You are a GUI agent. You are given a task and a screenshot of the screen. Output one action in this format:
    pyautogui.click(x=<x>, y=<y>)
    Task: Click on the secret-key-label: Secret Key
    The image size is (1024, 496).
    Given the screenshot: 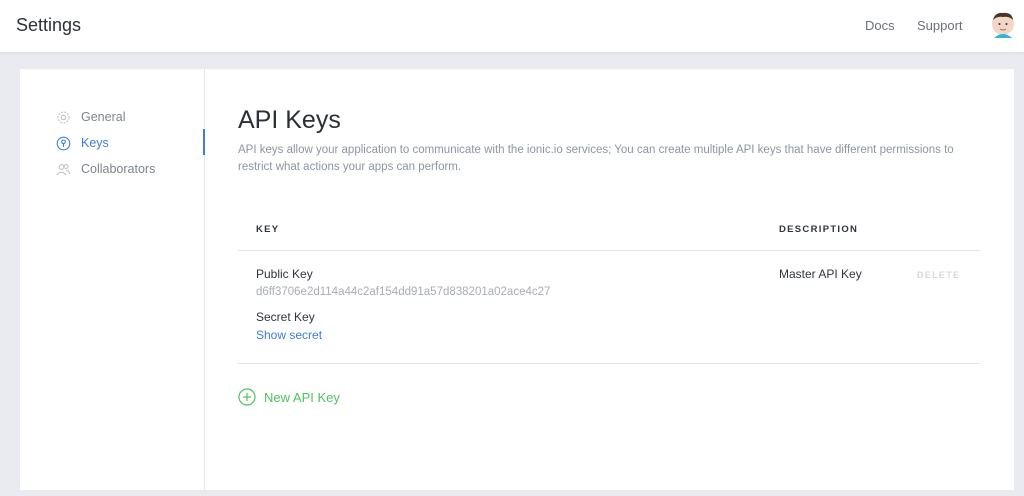 What is the action you would take?
    pyautogui.click(x=285, y=317)
    